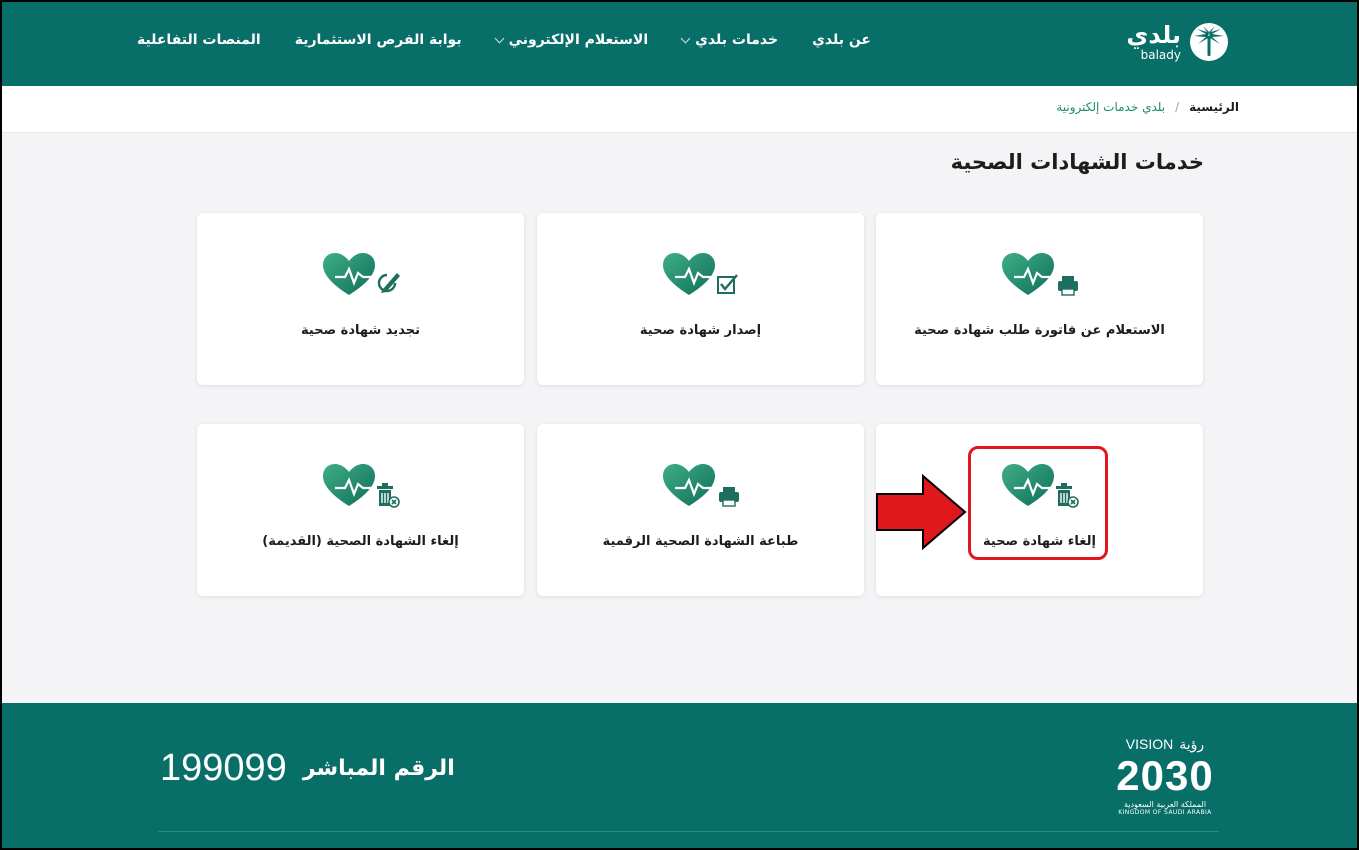  I want to click on hotline-label: الرقم المباشر, so click(378, 768).